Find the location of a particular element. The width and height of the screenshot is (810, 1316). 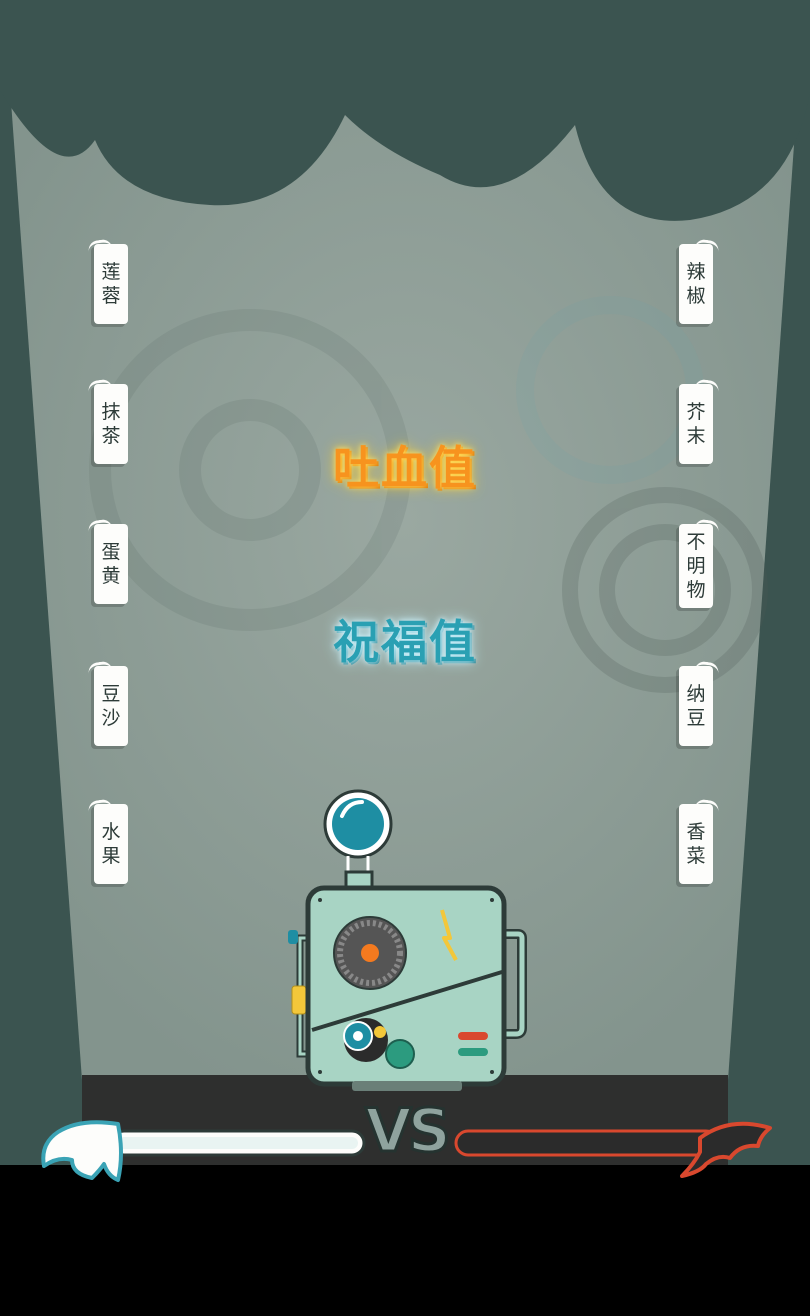

flavor-char: 菜 is located at coordinates (696, 856).